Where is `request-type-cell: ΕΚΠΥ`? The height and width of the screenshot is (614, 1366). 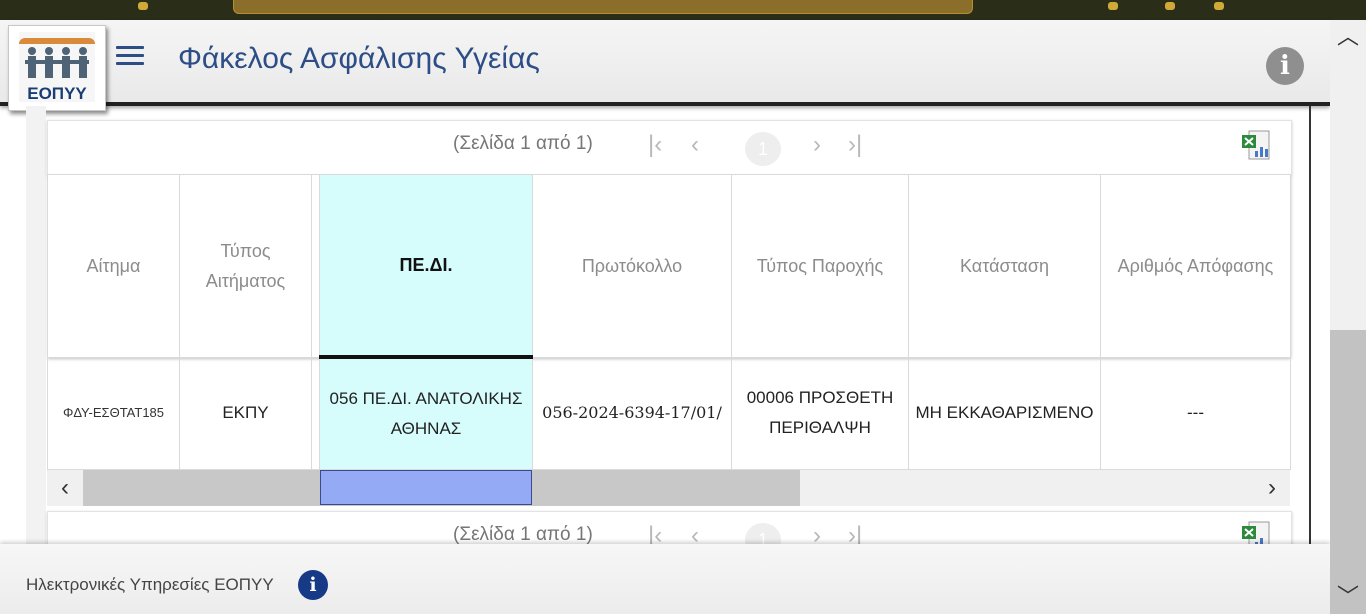
request-type-cell: ΕΚΠΥ is located at coordinates (245, 413).